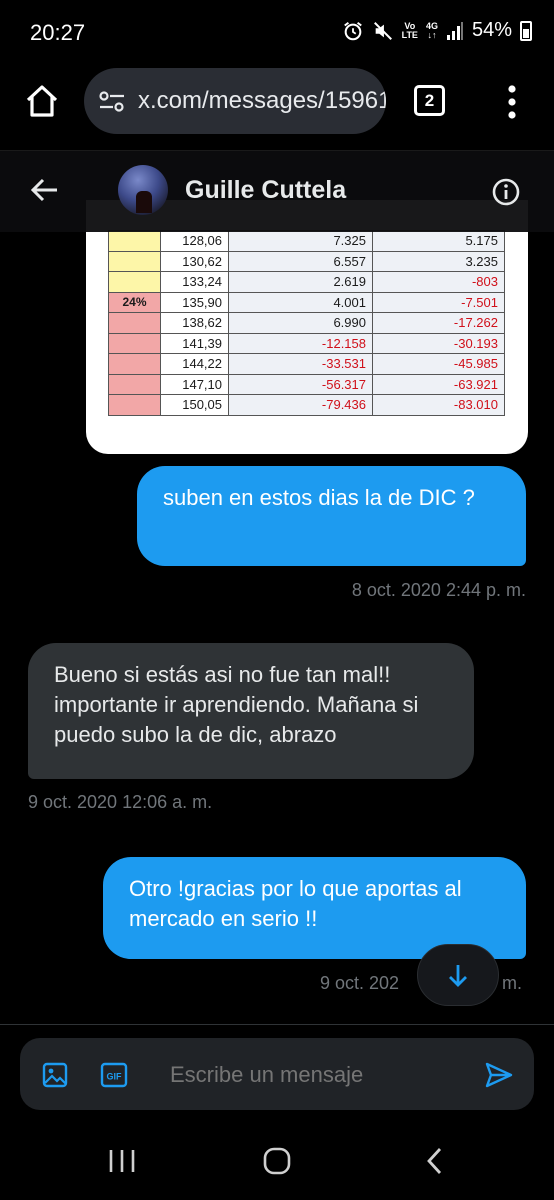  What do you see at coordinates (319, 497) in the screenshot?
I see `message-text: suben en estos dias la de DIC ?` at bounding box center [319, 497].